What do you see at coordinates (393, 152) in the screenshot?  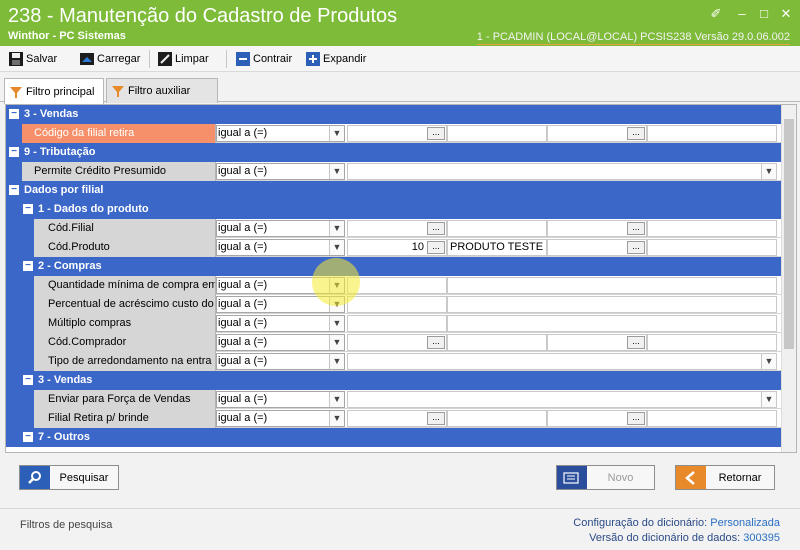 I see `section-tributacao: − 9 - Tributação` at bounding box center [393, 152].